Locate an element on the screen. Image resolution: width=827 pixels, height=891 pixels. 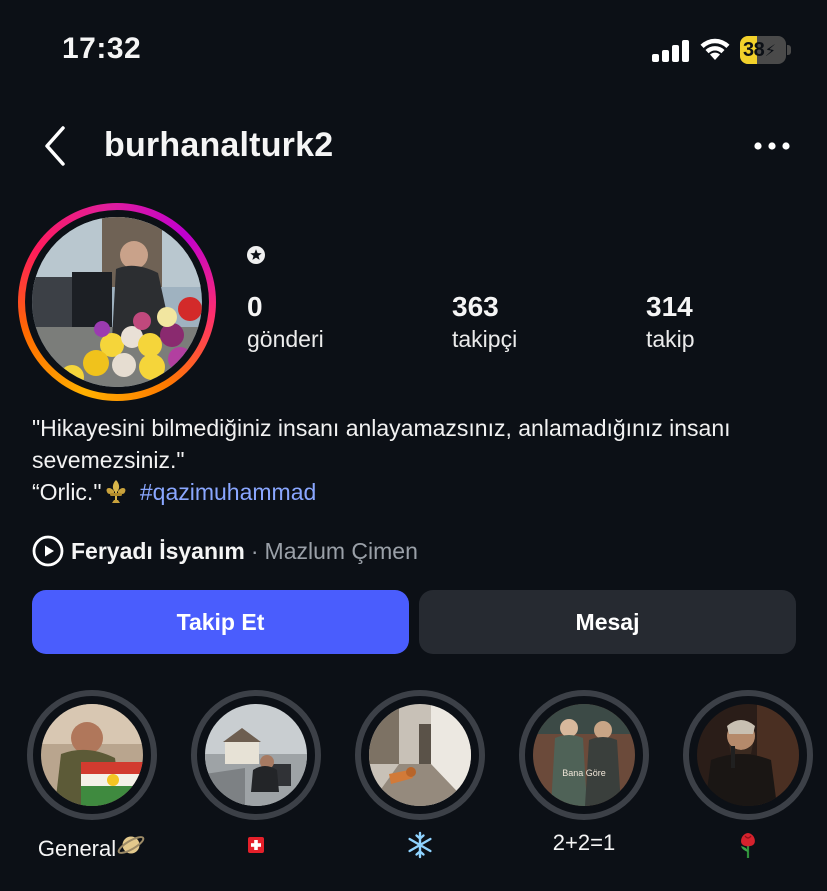
saturn-icon is located at coordinates (131, 845).